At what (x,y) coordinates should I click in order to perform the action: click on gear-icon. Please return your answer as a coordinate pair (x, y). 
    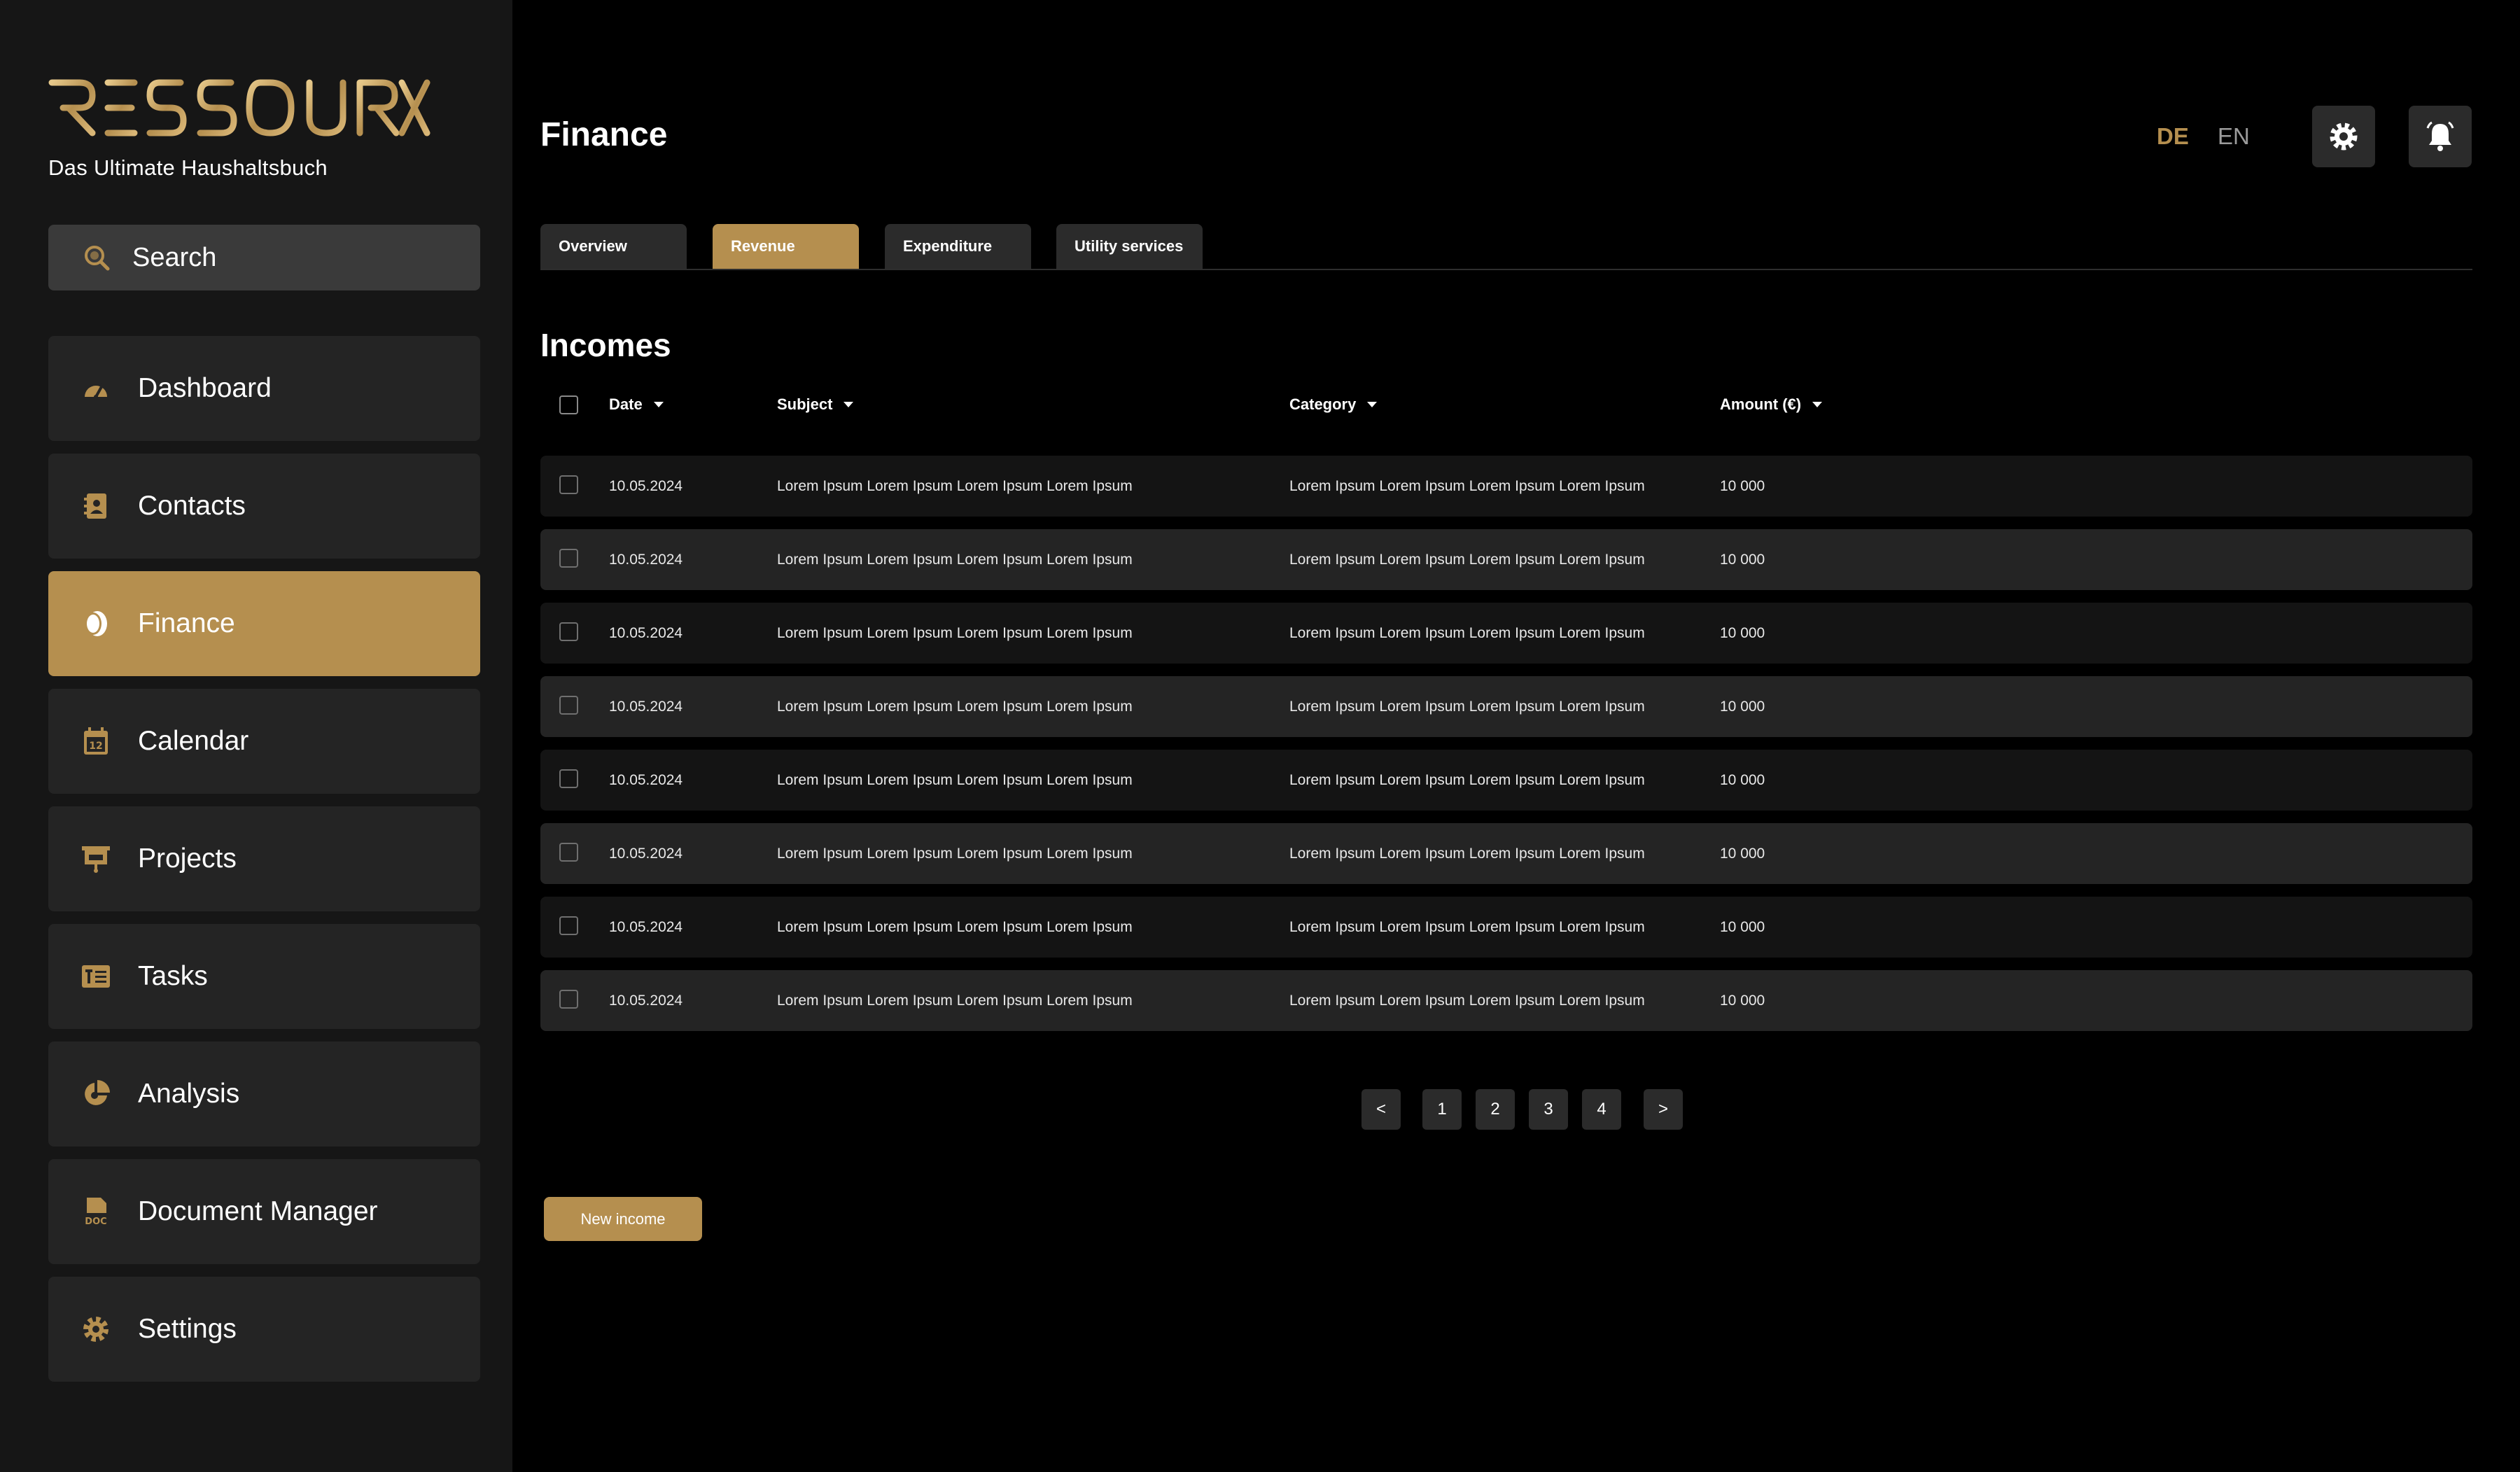
    Looking at the image, I should click on (2344, 136).